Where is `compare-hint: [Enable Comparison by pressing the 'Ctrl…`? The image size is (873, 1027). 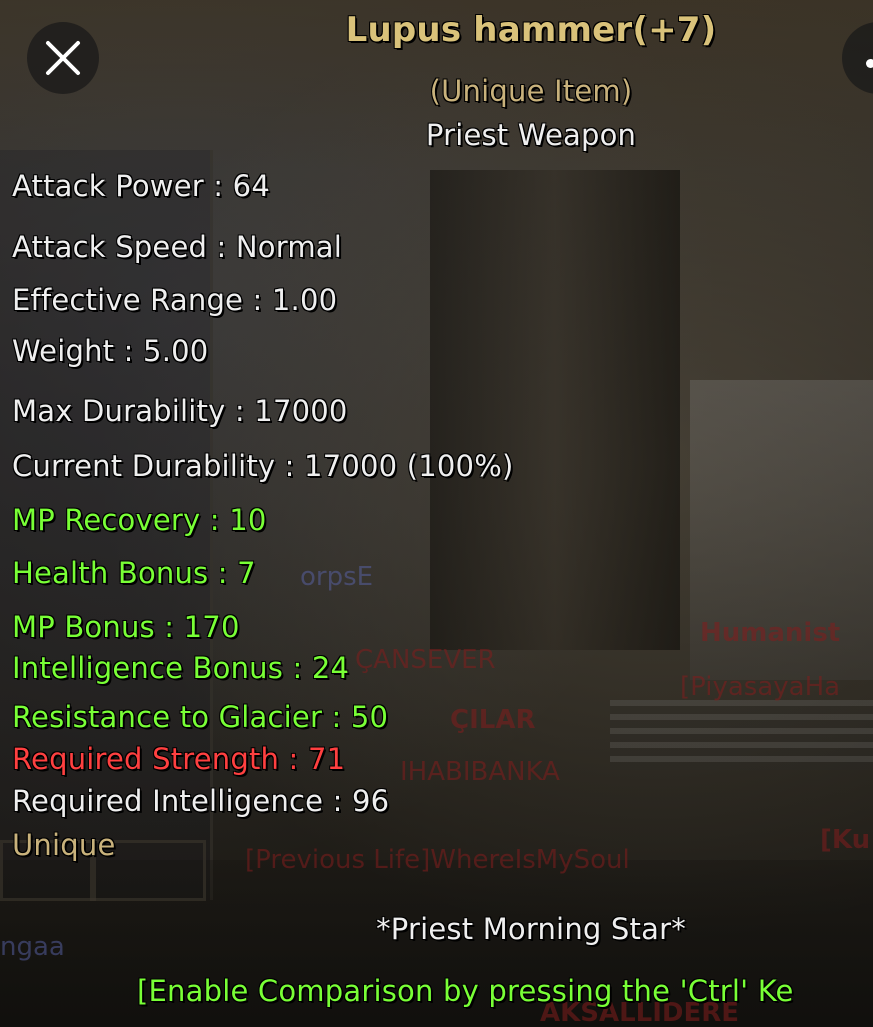 compare-hint: [Enable Comparison by pressing the 'Ctrl… is located at coordinates (465, 991).